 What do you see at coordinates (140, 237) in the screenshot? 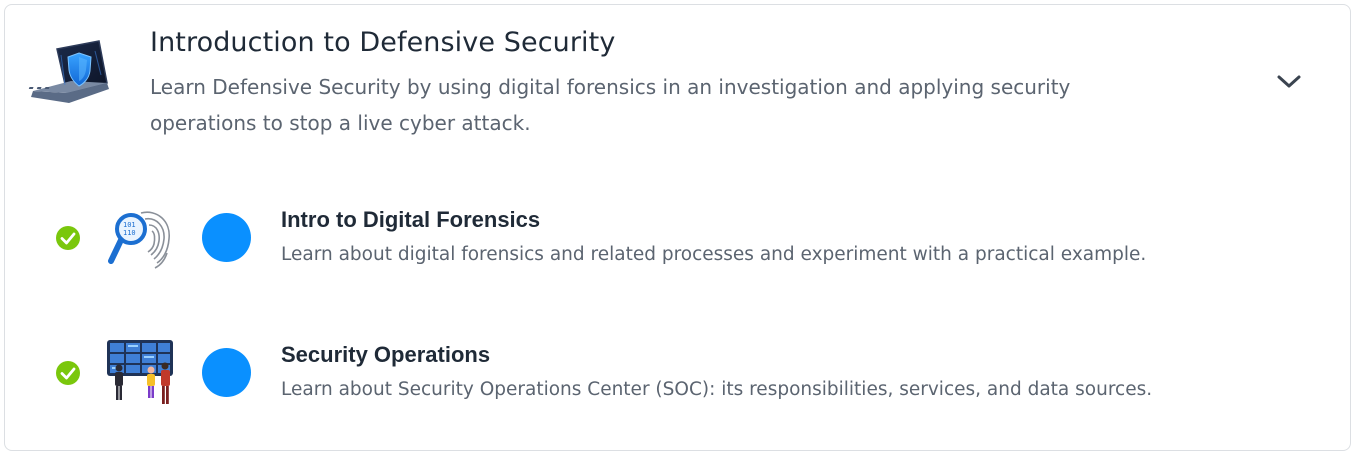
I see `fingerprint-magnifier-icon: 101 110` at bounding box center [140, 237].